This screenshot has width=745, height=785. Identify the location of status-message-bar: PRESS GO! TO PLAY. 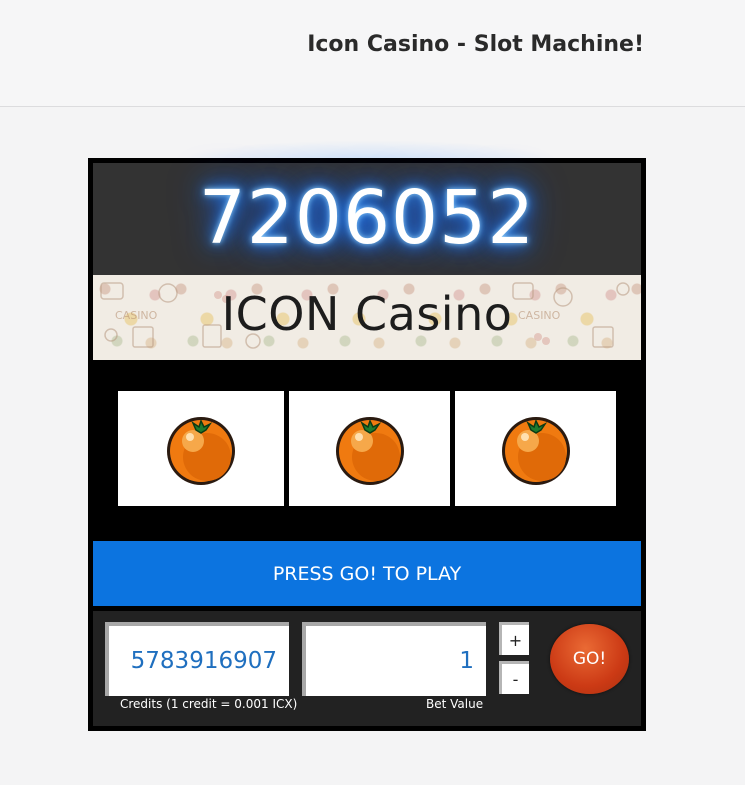
(367, 573).